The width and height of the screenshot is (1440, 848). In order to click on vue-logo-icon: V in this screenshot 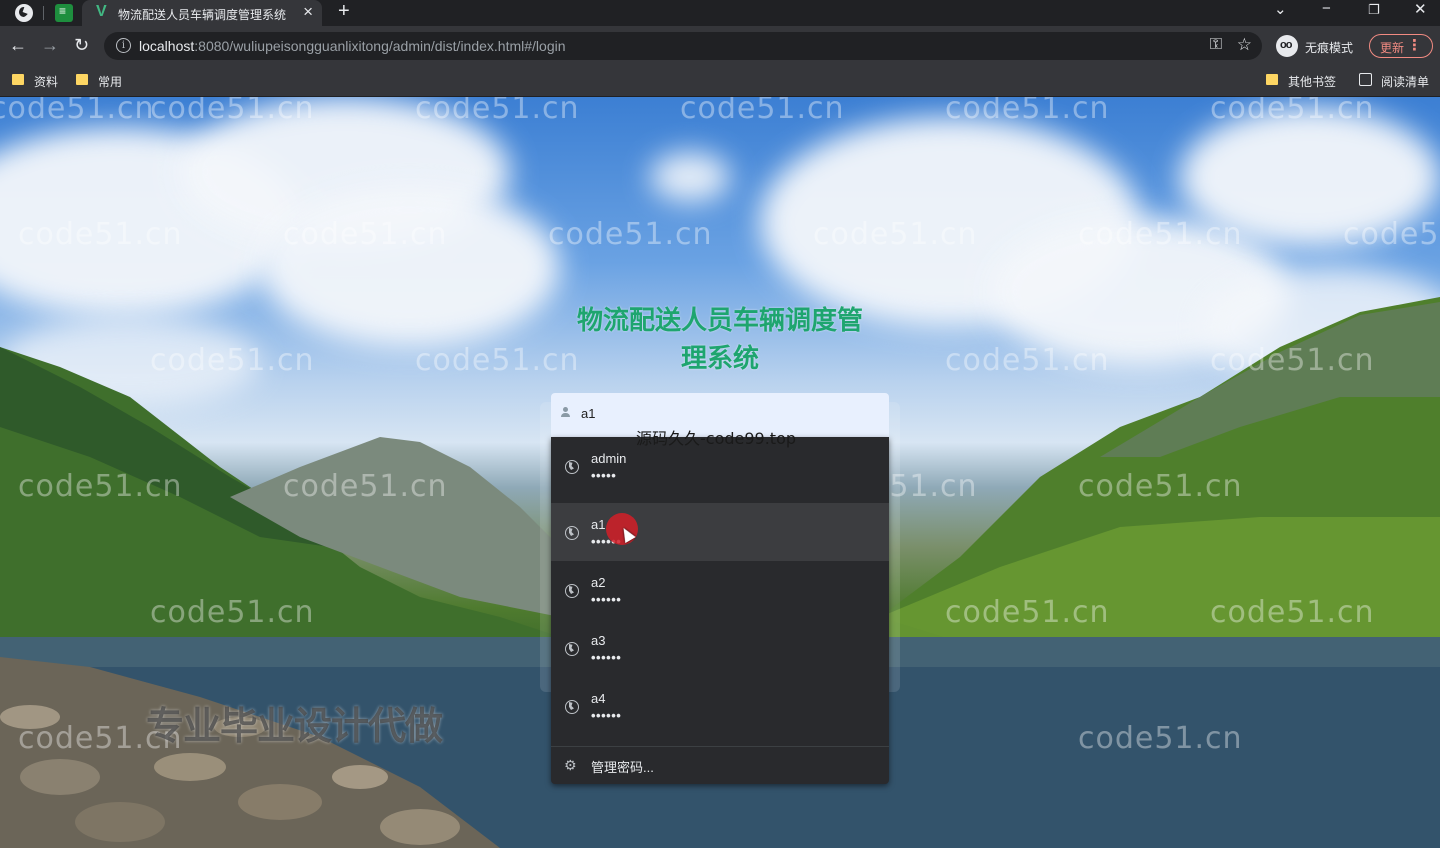, I will do `click(101, 11)`.